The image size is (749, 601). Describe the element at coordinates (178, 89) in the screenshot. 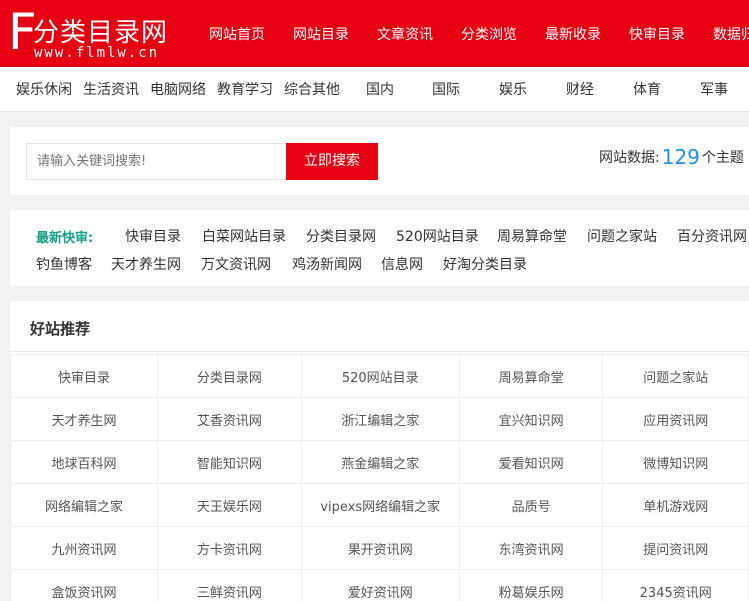

I see `category-link: 电脑网络` at that location.